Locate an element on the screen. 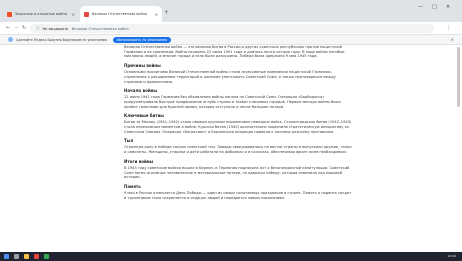  new-tab-icon: + is located at coordinates (166, 12).